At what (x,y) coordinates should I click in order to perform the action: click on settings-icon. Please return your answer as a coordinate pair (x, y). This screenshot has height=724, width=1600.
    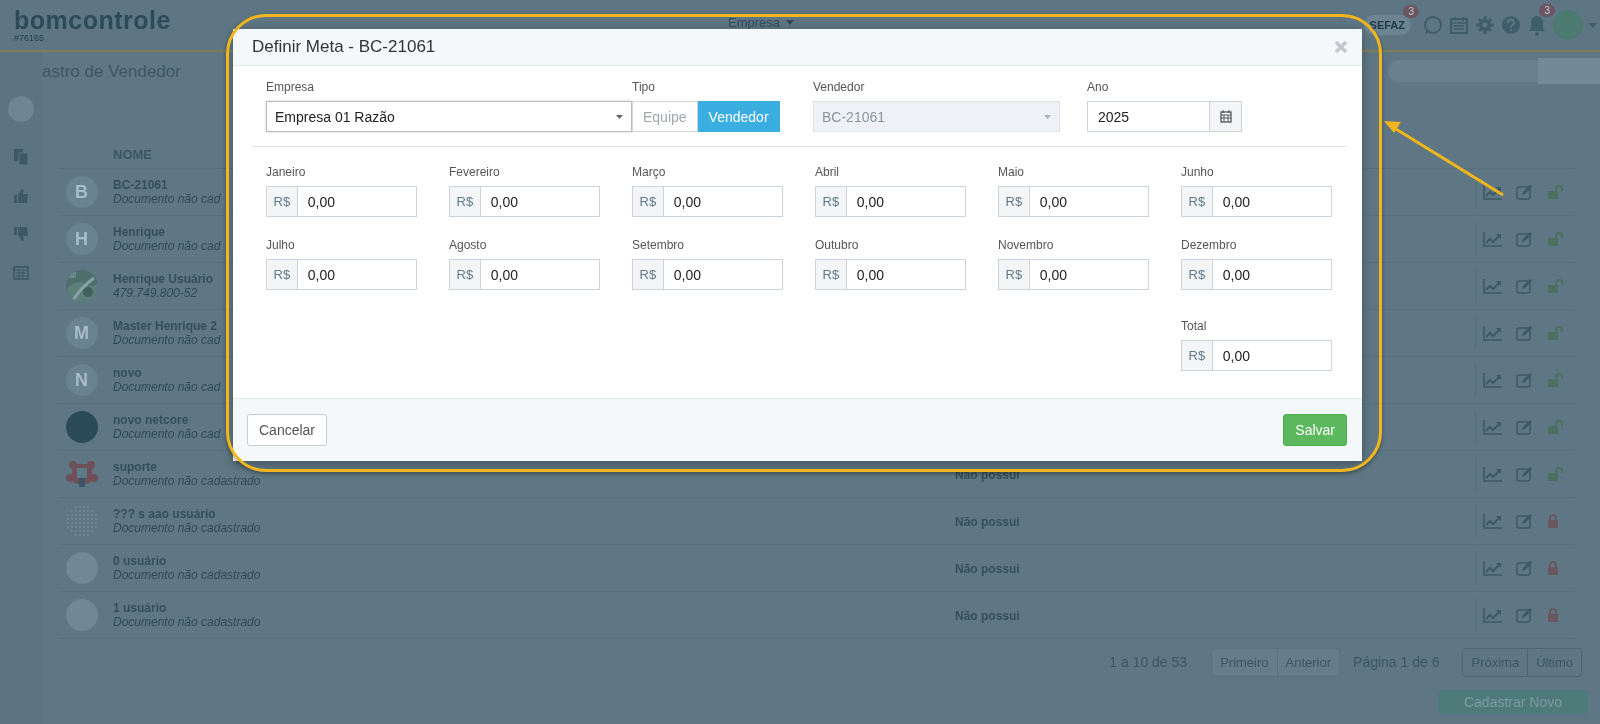
    Looking at the image, I should click on (1485, 25).